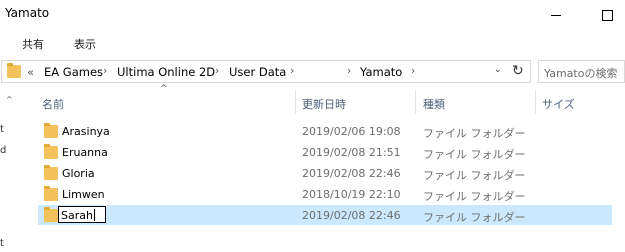  What do you see at coordinates (94, 215) in the screenshot?
I see `text-caret` at bounding box center [94, 215].